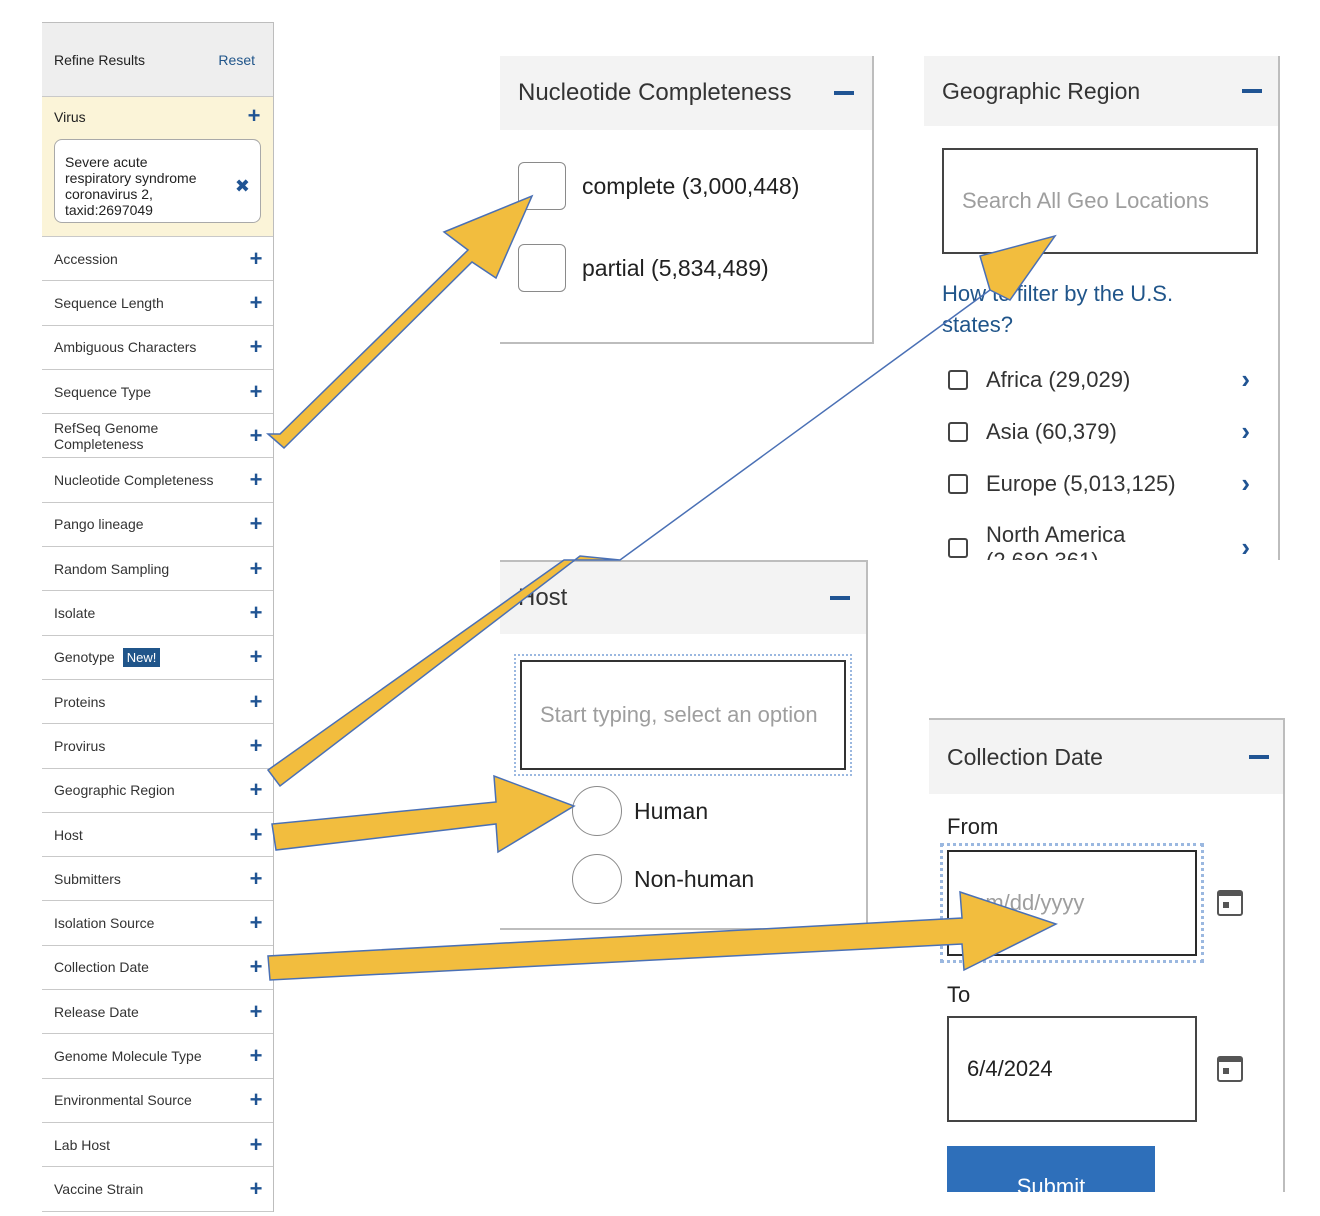 Image resolution: width=1320 pixels, height=1216 pixels. I want to click on sidebar-item-proteins: Proteins +, so click(157, 702).